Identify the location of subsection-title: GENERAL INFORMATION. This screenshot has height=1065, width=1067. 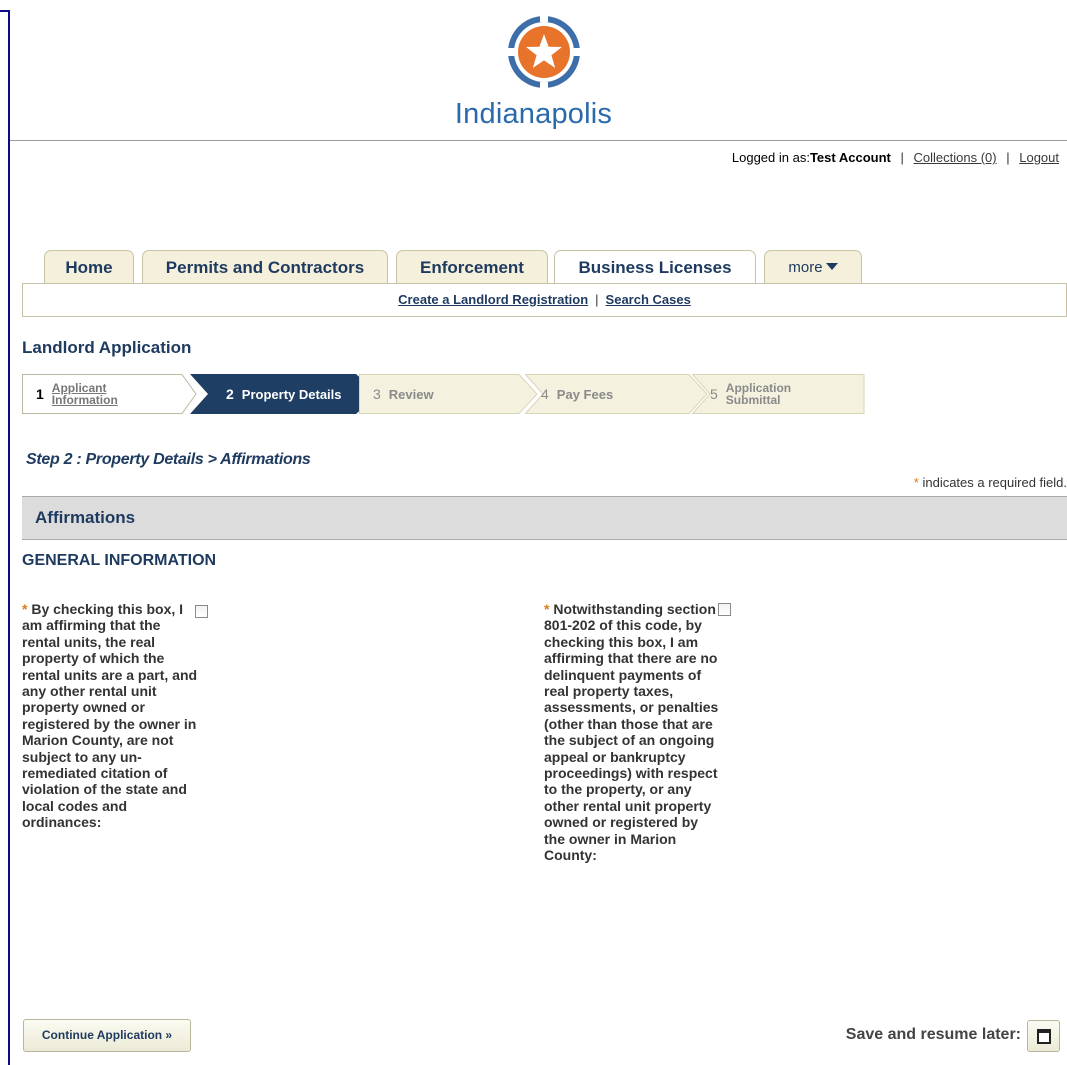
(119, 560).